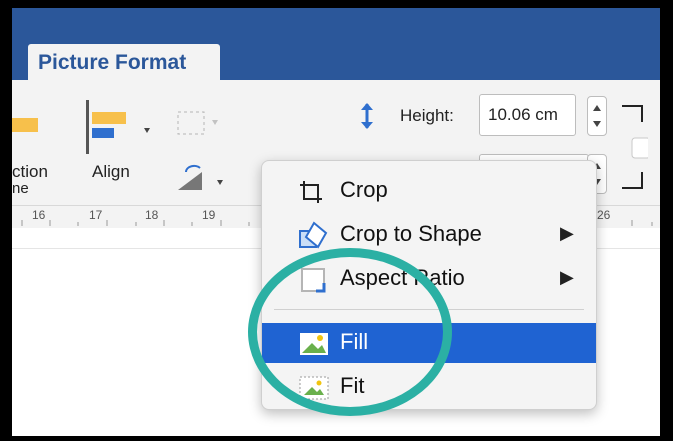 The image size is (673, 441). I want to click on tab-label: Picture Format, so click(112, 62).